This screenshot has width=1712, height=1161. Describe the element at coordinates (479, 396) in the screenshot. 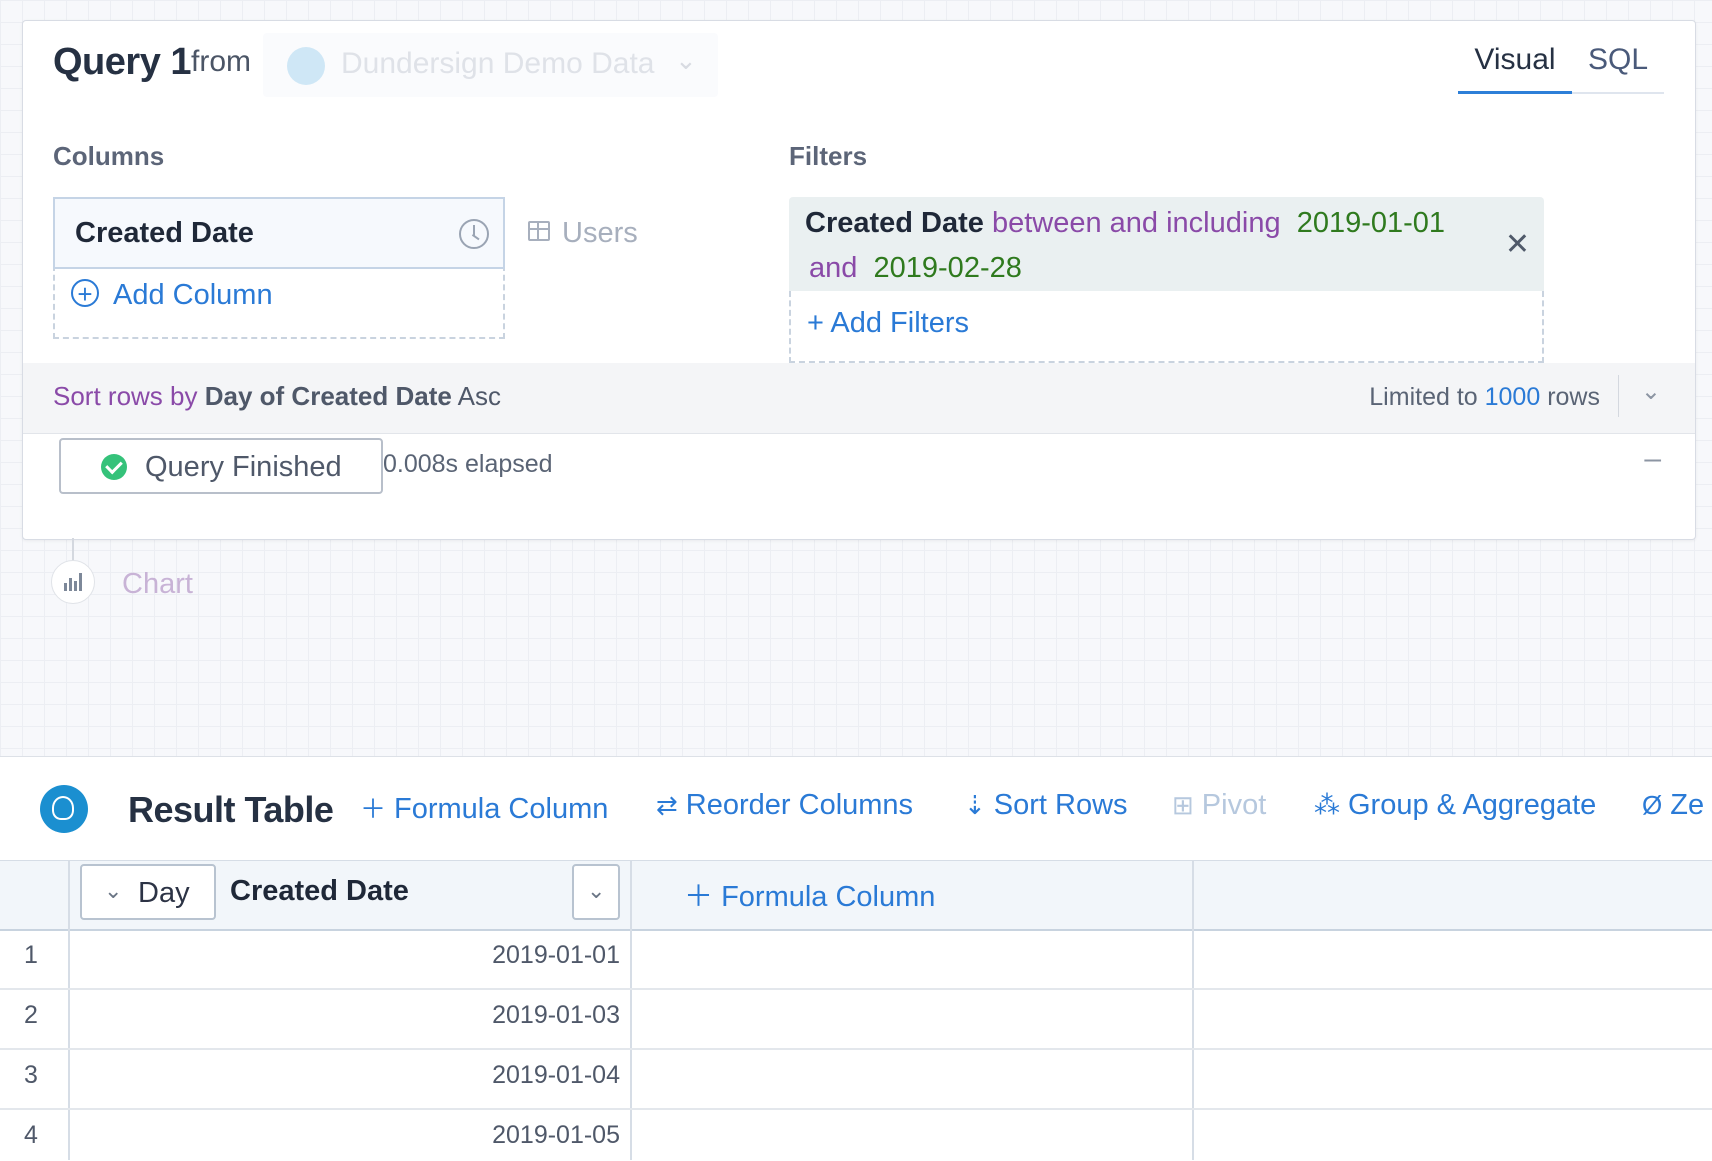

I see `sort-direction: Asc` at that location.